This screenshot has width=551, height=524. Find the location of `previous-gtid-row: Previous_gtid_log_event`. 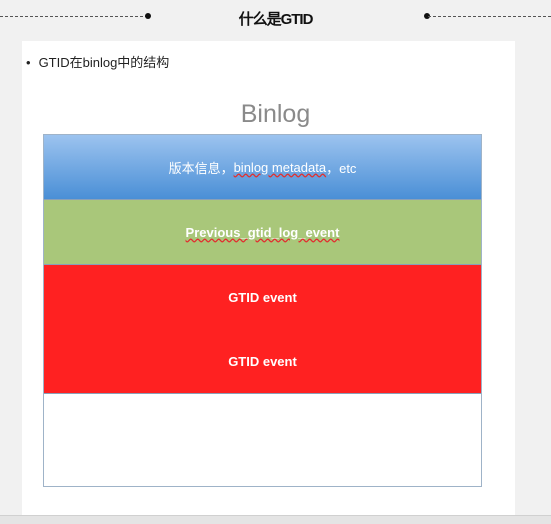

previous-gtid-row: Previous_gtid_log_event is located at coordinates (262, 232).